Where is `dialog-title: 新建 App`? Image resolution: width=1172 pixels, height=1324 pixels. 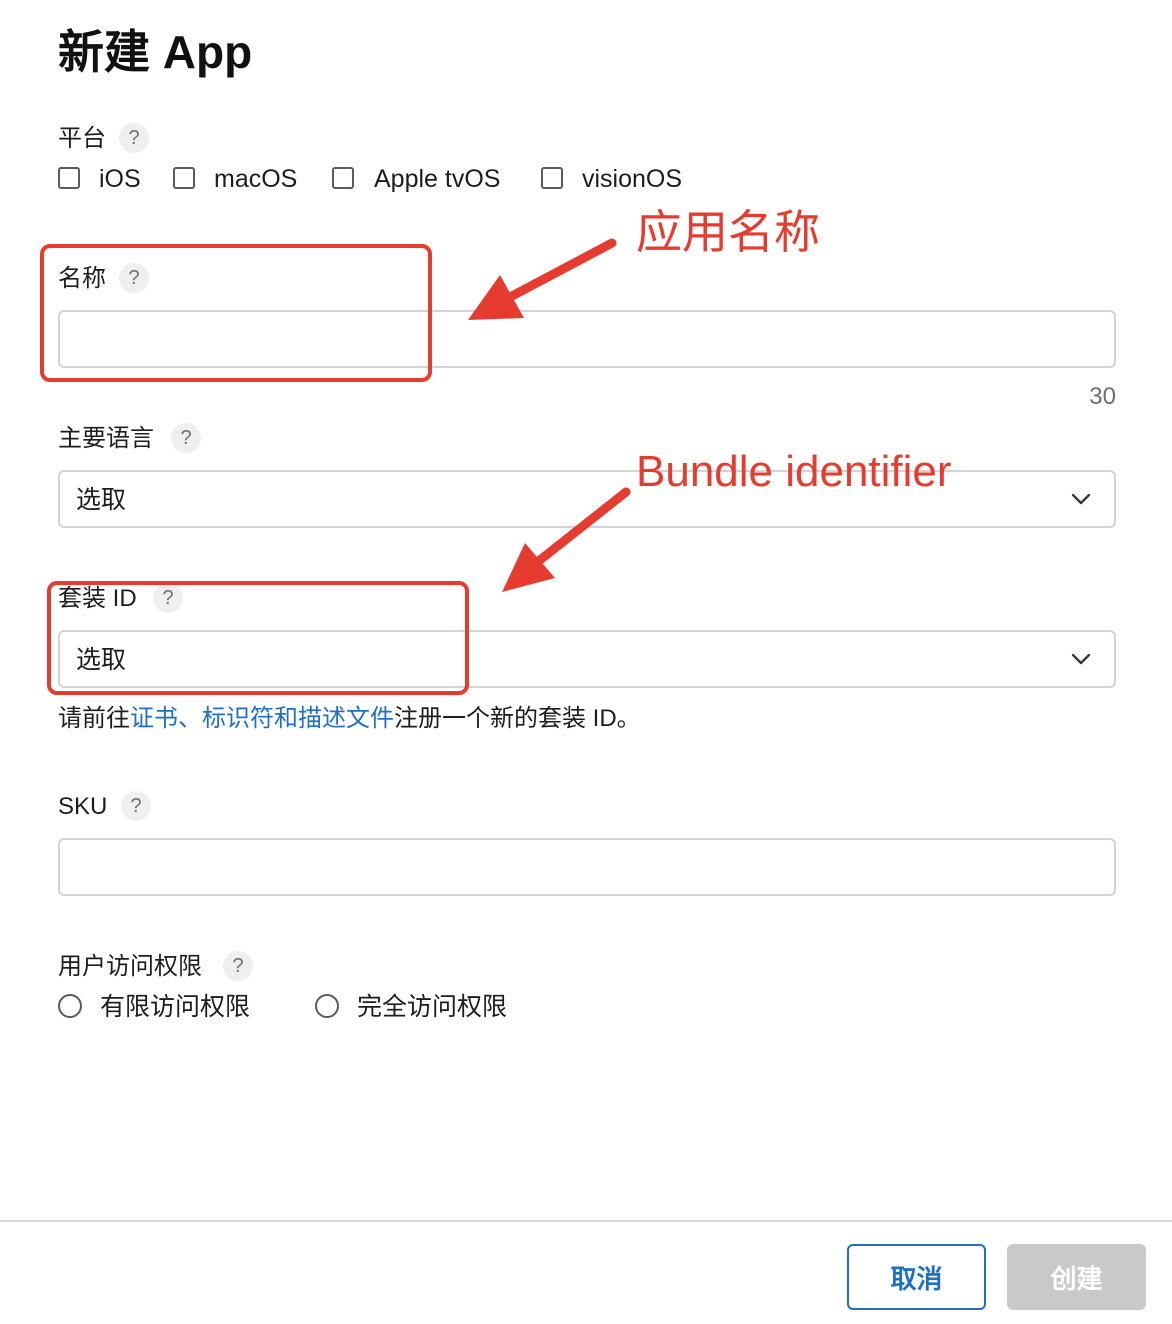
dialog-title: 新建 App is located at coordinates (155, 52).